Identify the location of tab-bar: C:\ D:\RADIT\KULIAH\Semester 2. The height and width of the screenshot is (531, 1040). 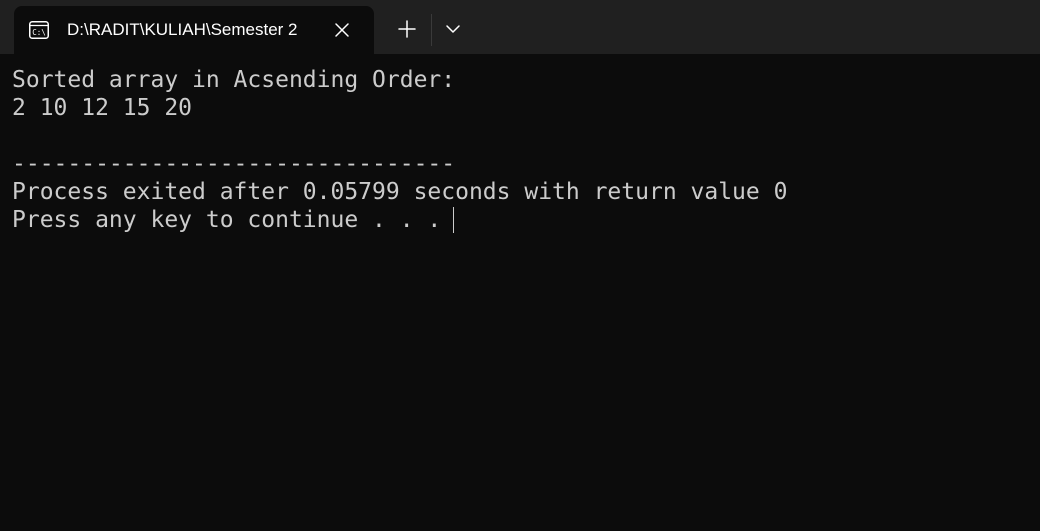
(520, 27).